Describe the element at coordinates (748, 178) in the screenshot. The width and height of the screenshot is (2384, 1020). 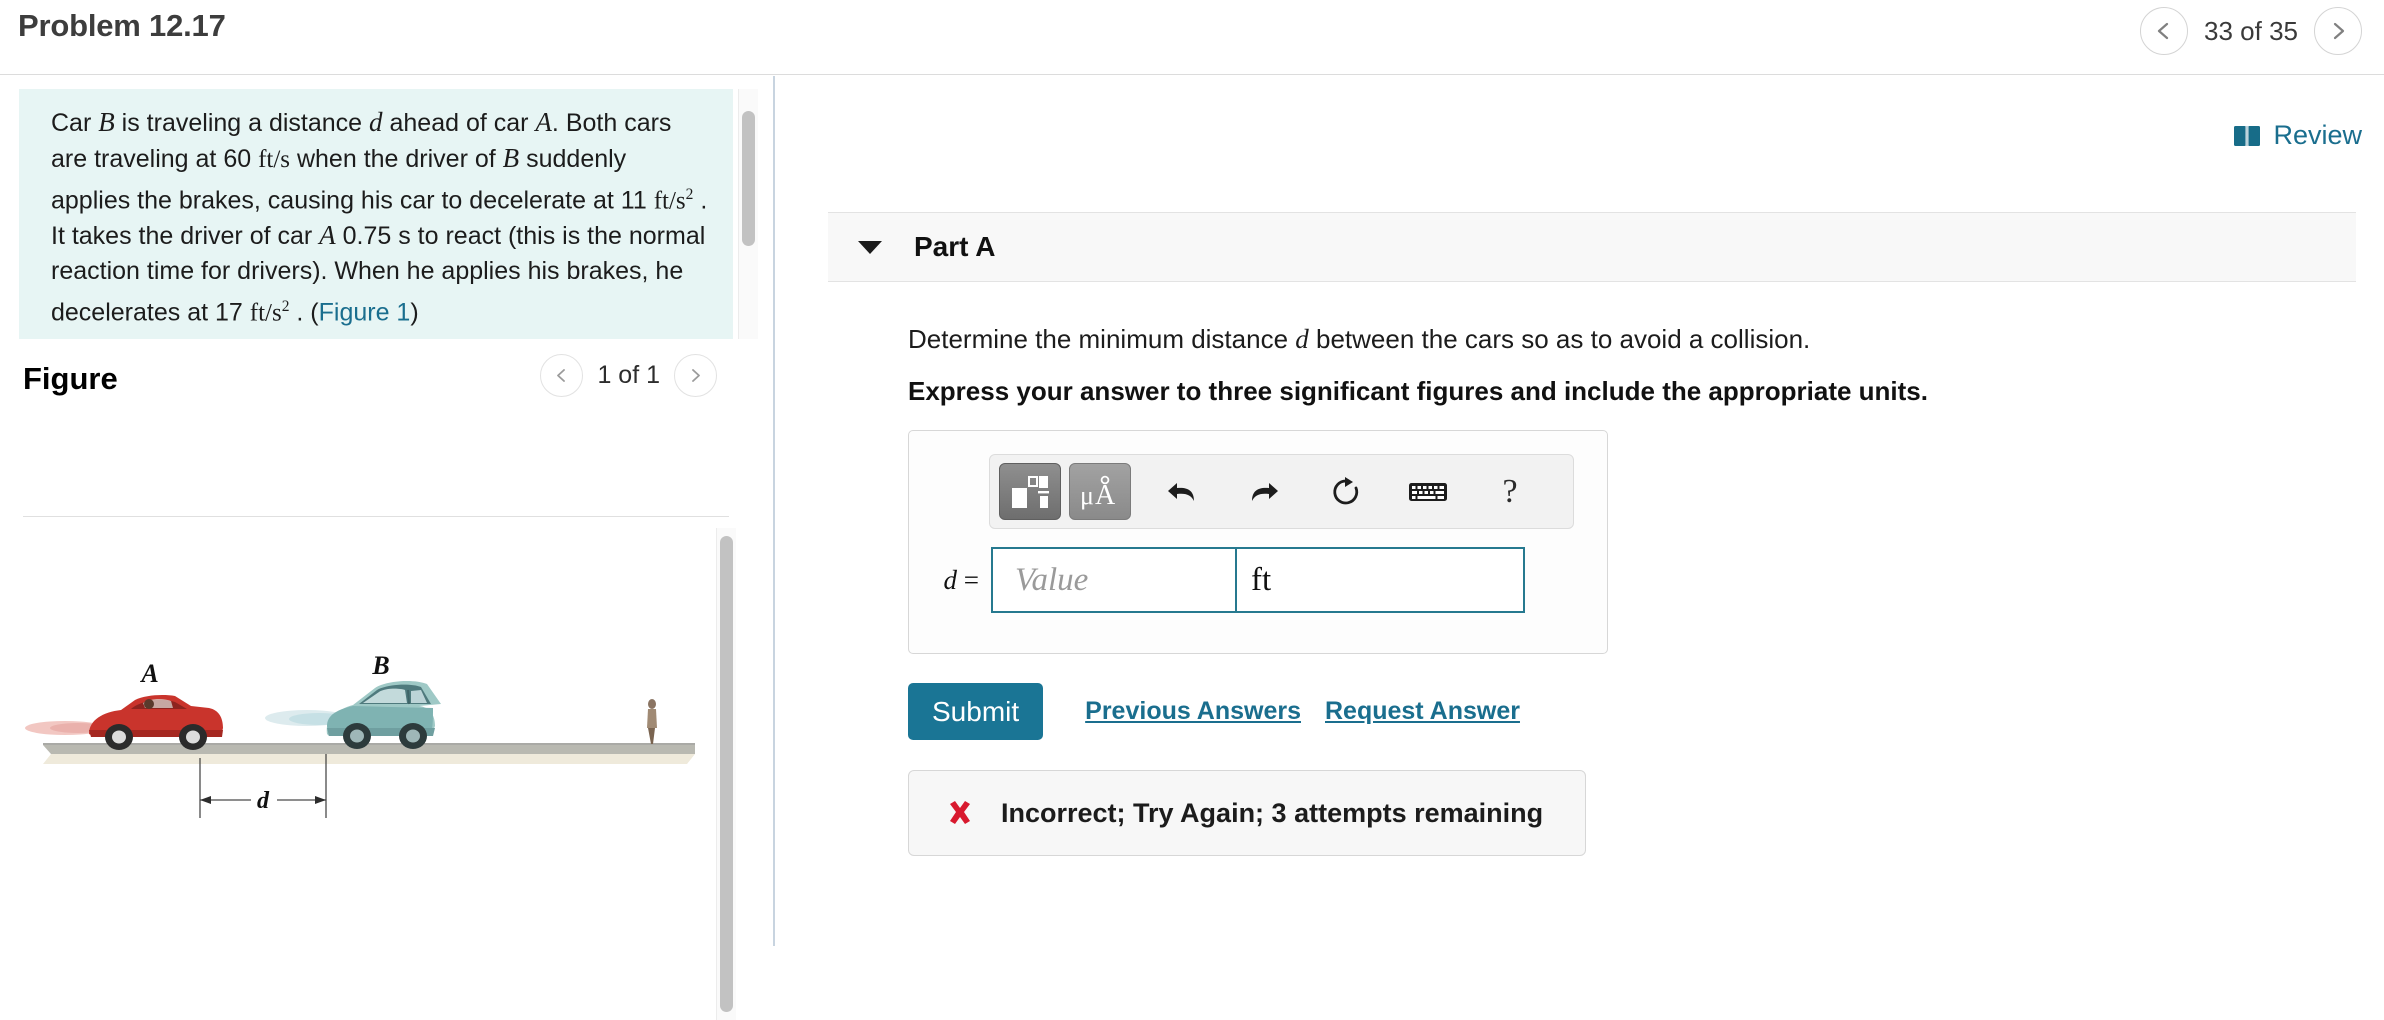
I see `statement-scrollbar-thumb` at that location.